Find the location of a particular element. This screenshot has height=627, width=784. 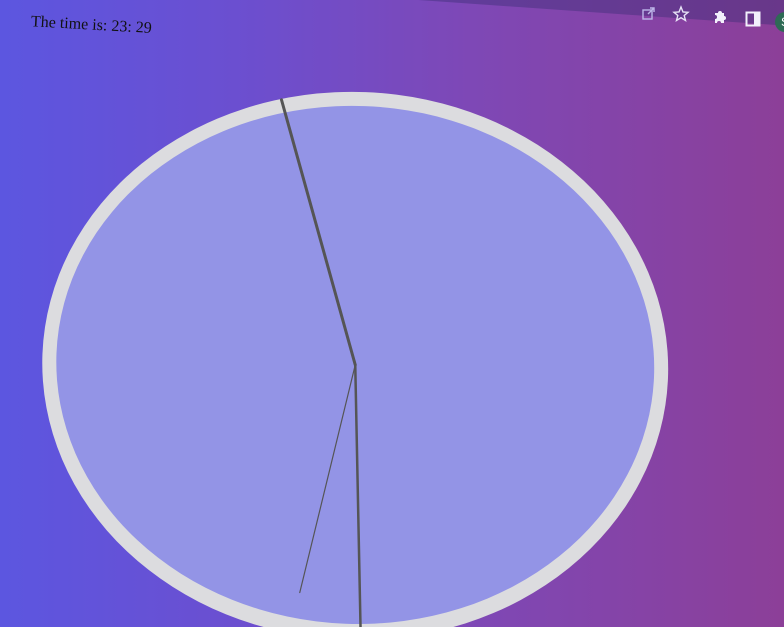

bookmark-star-icon is located at coordinates (681, 14).